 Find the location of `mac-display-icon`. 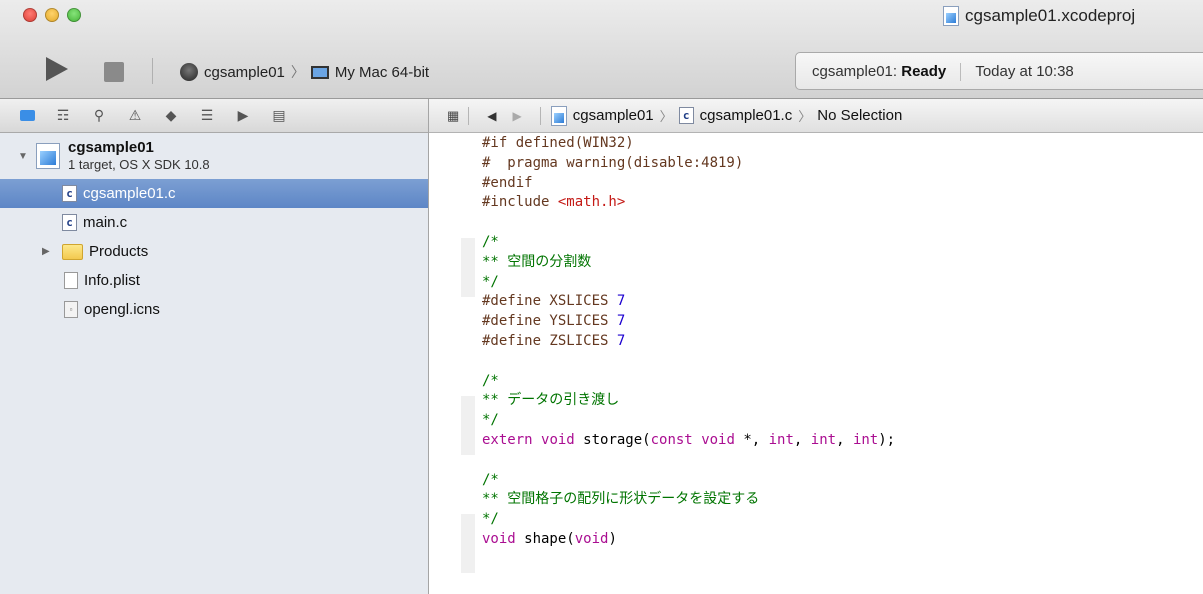

mac-display-icon is located at coordinates (319, 72).